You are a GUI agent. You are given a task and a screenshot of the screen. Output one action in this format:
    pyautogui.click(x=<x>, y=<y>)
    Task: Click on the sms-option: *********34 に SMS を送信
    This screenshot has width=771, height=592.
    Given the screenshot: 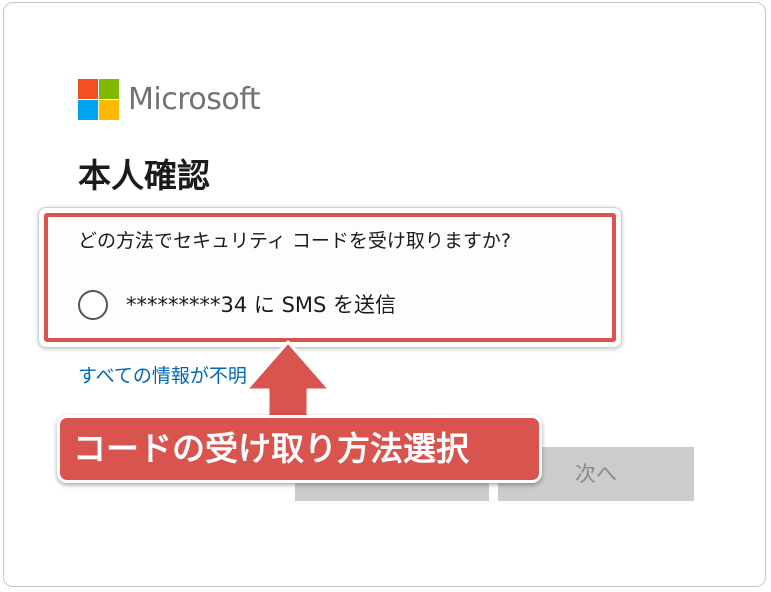 What is the action you would take?
    pyautogui.click(x=237, y=305)
    